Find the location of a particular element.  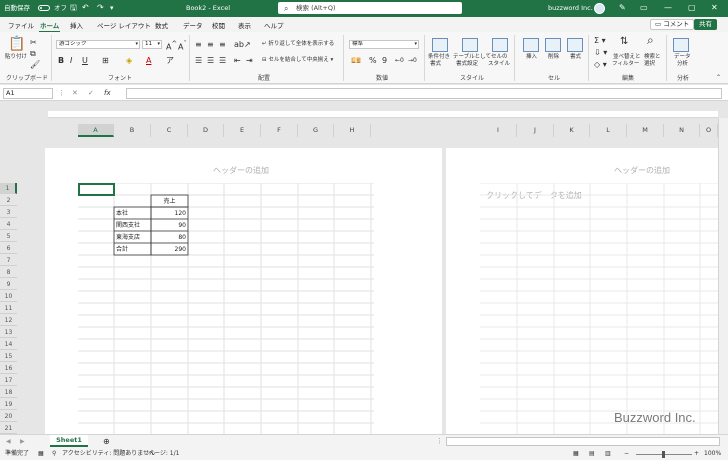

page-layout-view-icon: ▤ is located at coordinates (592, 454).